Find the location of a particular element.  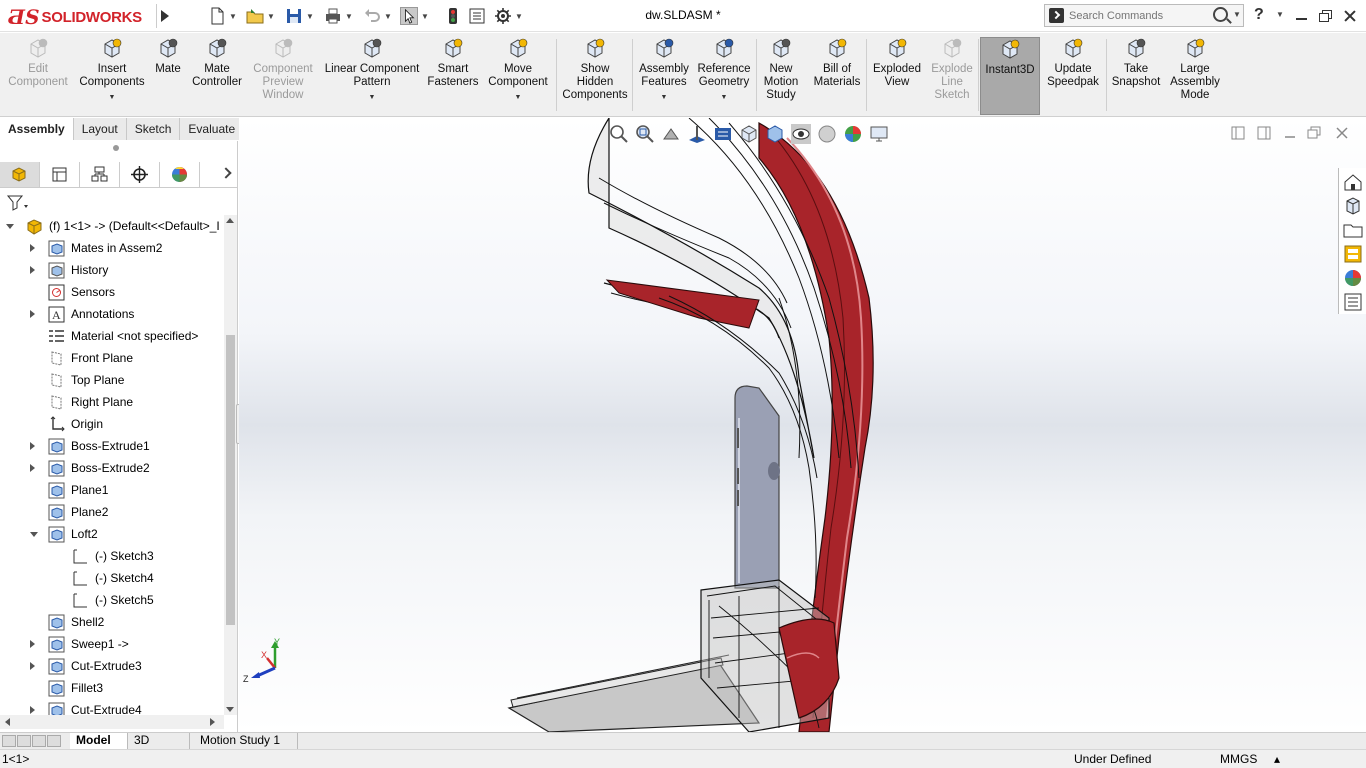

solidworks-resources-icon is located at coordinates (1353, 182).